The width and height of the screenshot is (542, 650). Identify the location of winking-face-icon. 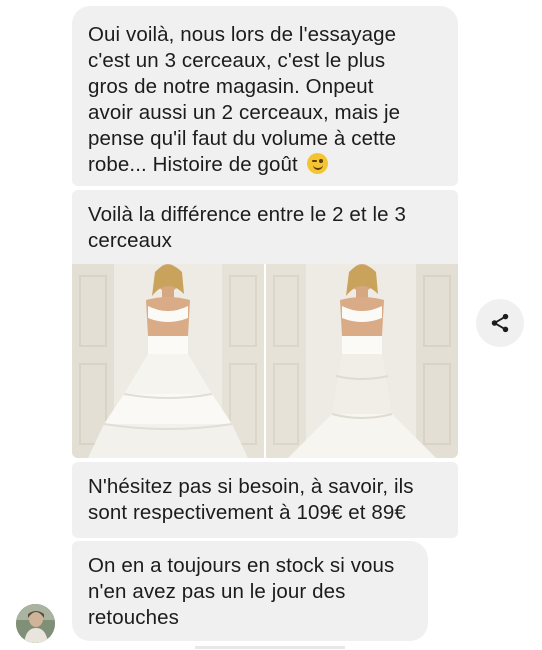
(317, 163).